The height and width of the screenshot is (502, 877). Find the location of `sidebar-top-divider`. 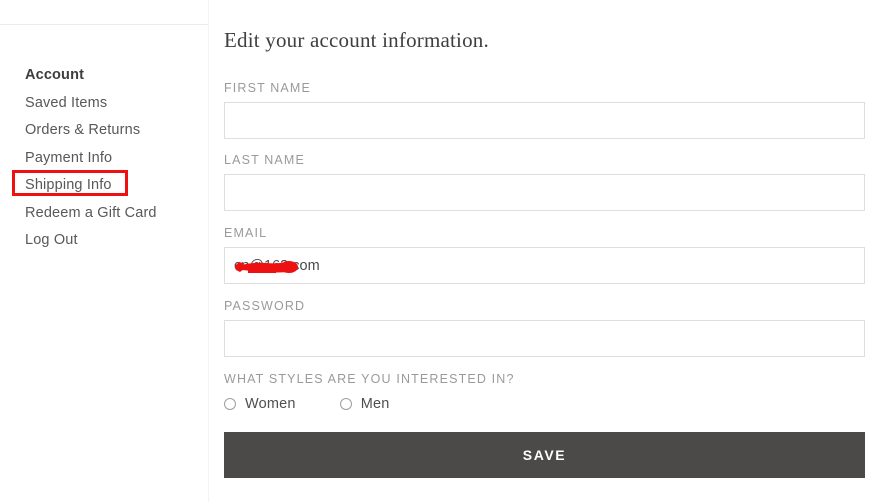

sidebar-top-divider is located at coordinates (104, 24).